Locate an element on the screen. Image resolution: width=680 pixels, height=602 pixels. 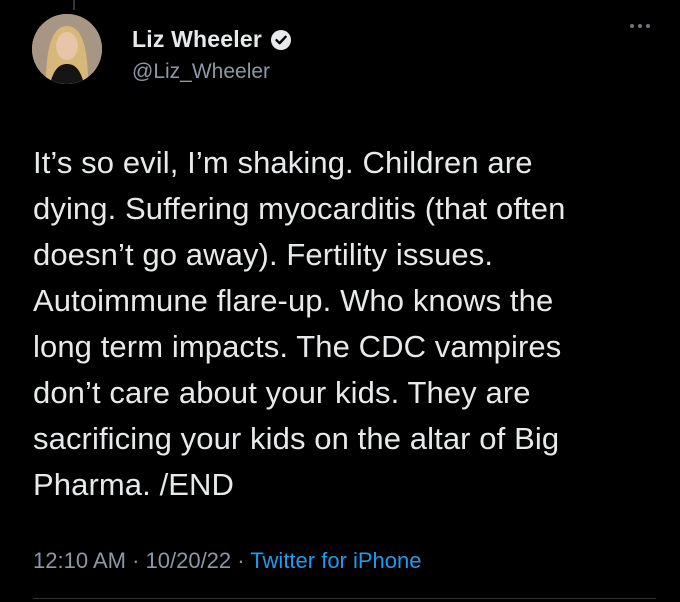
tweet-source-link: Twitter for iPhone is located at coordinates (335, 560).